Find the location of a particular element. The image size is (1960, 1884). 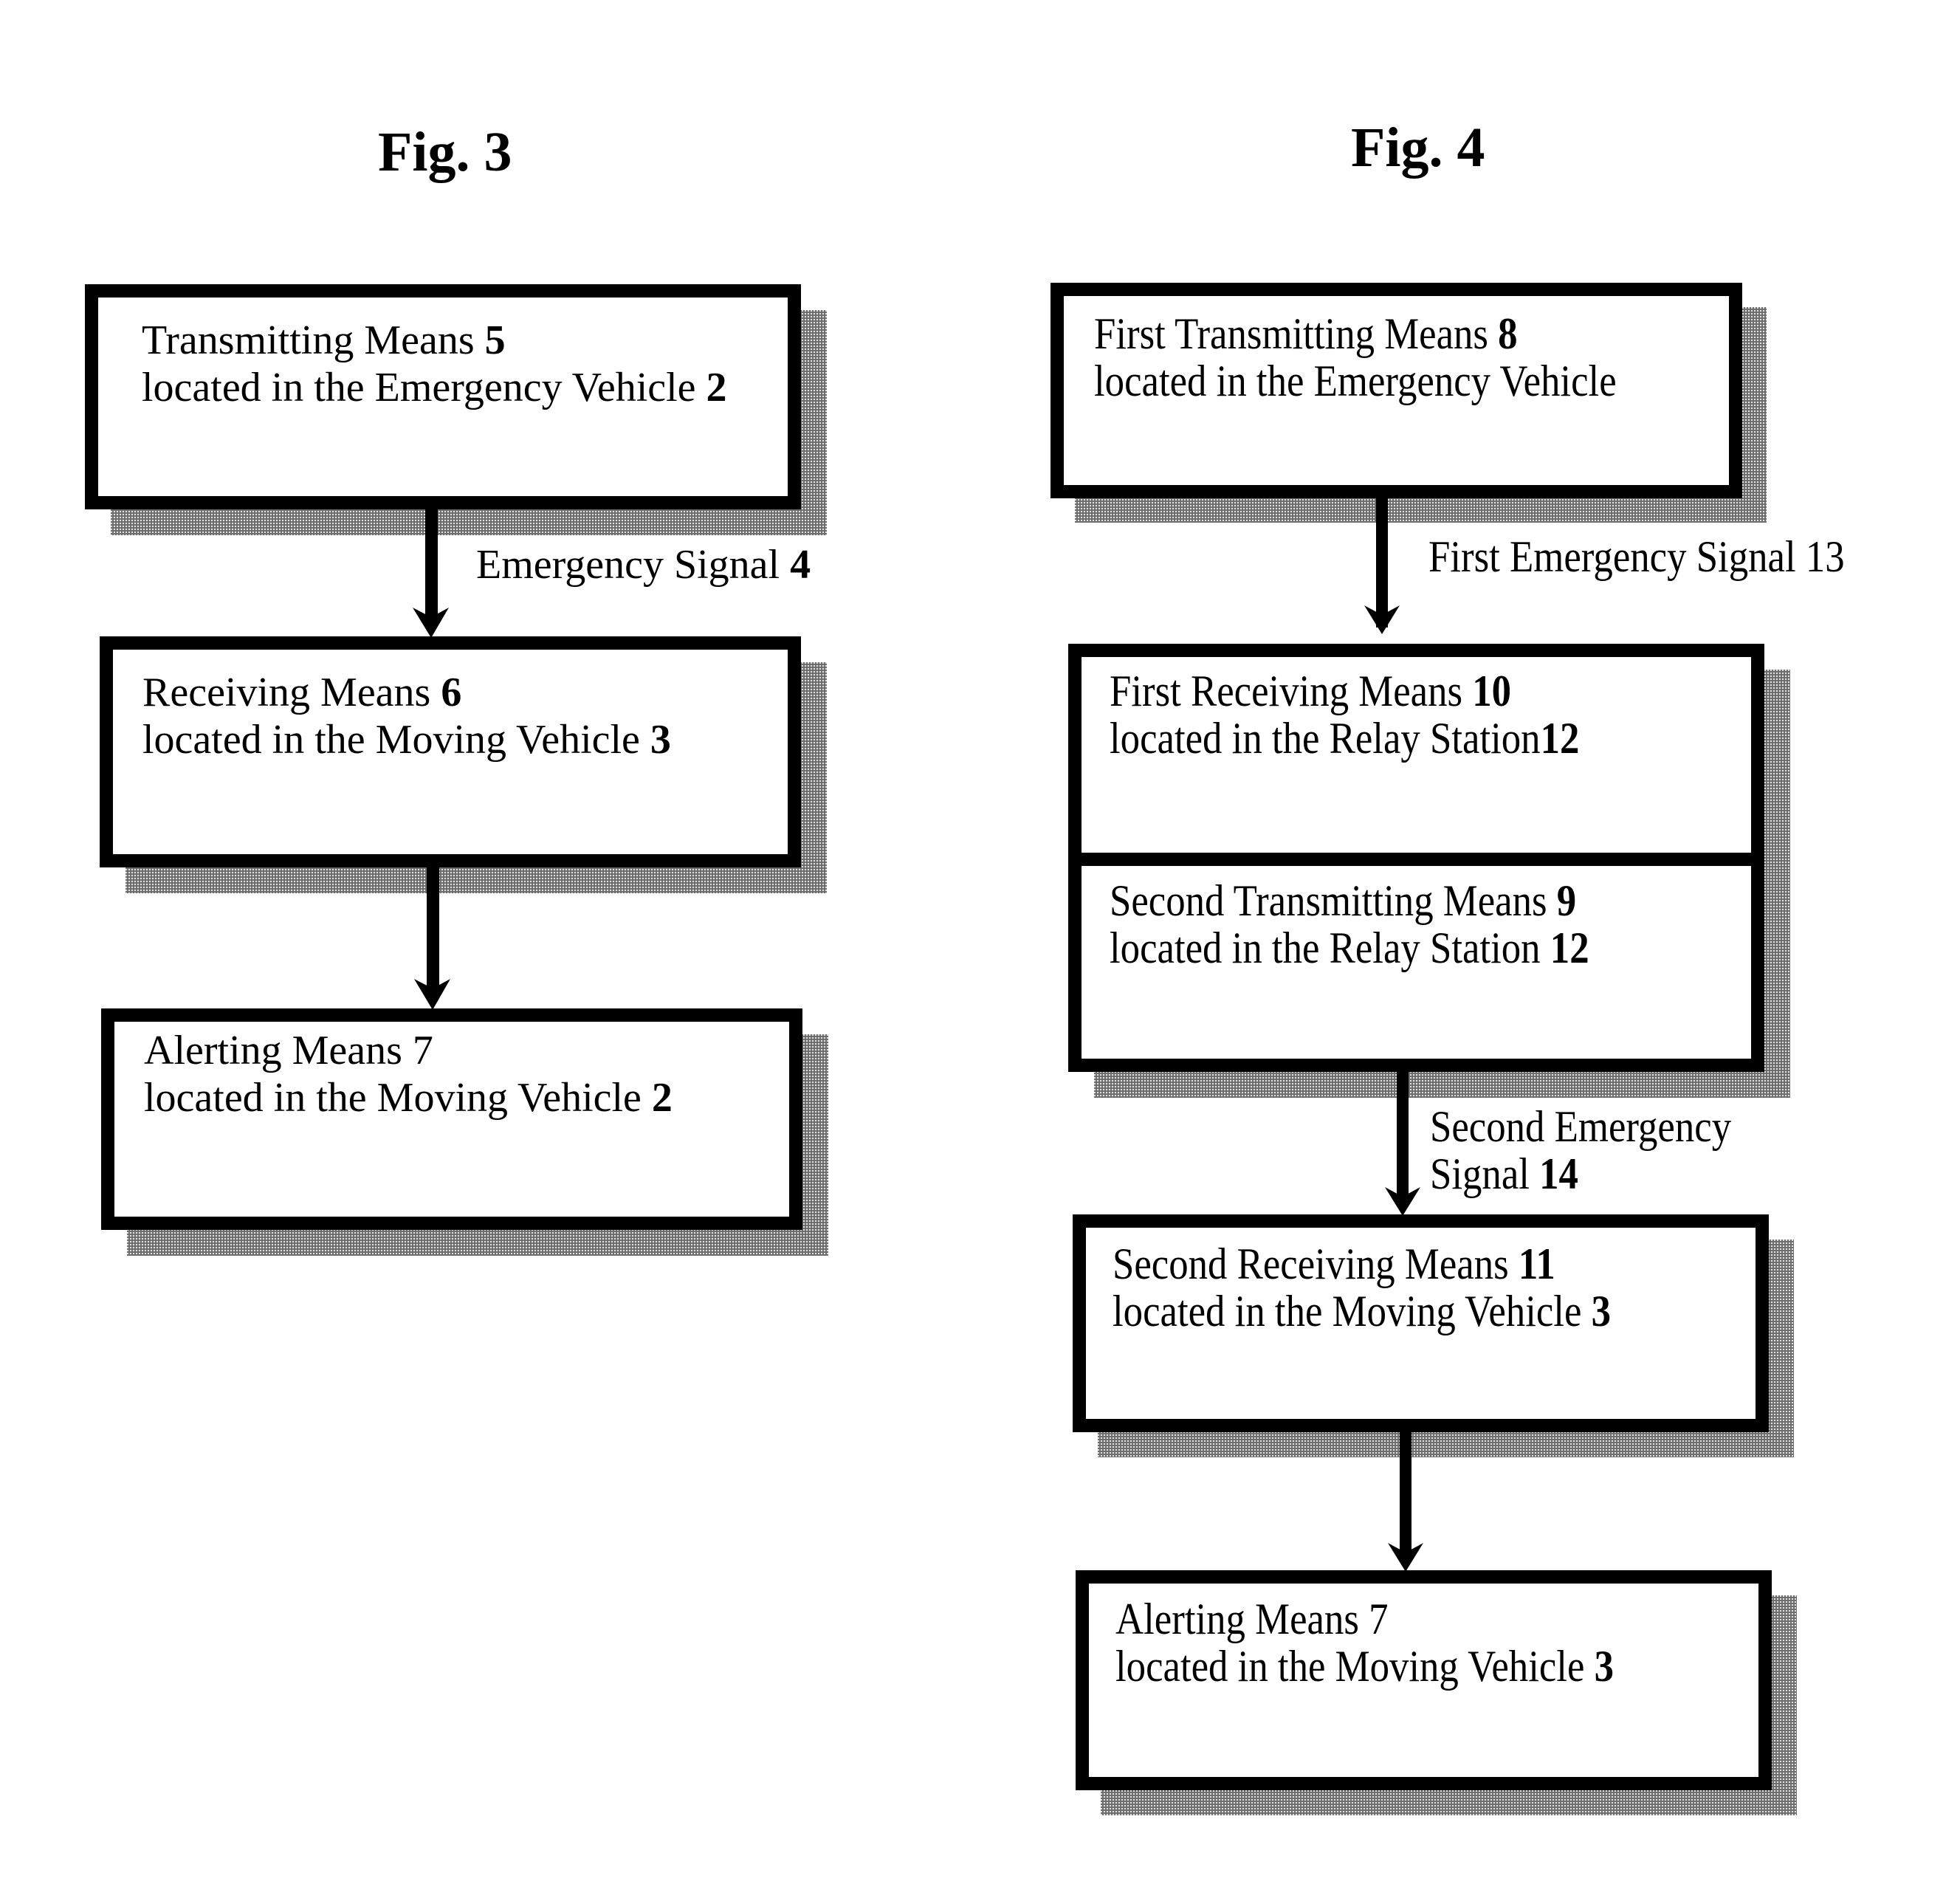

block-line2: located in the Emergency Vehicle is located at coordinates (1355, 381).